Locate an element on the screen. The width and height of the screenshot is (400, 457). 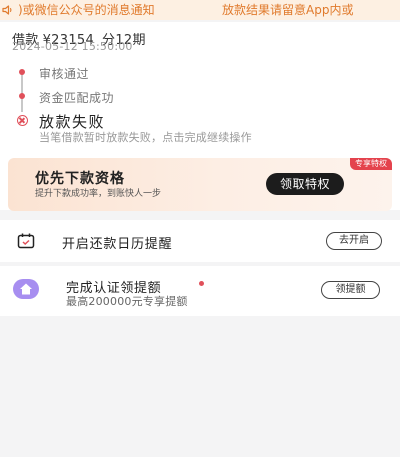
notice-bar: )或微信公众号的消息通知 放款结果请留意App内或 is located at coordinates (200, 10).